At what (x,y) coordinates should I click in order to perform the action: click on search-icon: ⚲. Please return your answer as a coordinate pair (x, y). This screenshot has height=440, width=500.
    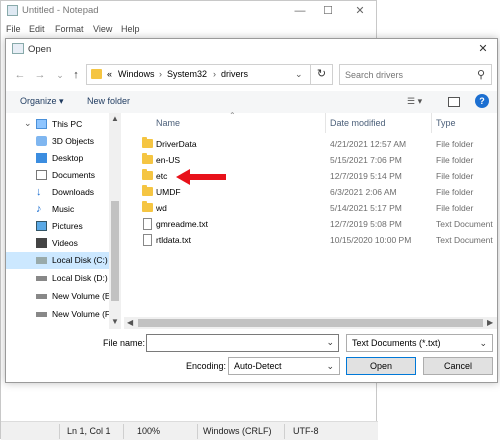
    Looking at the image, I should click on (481, 74).